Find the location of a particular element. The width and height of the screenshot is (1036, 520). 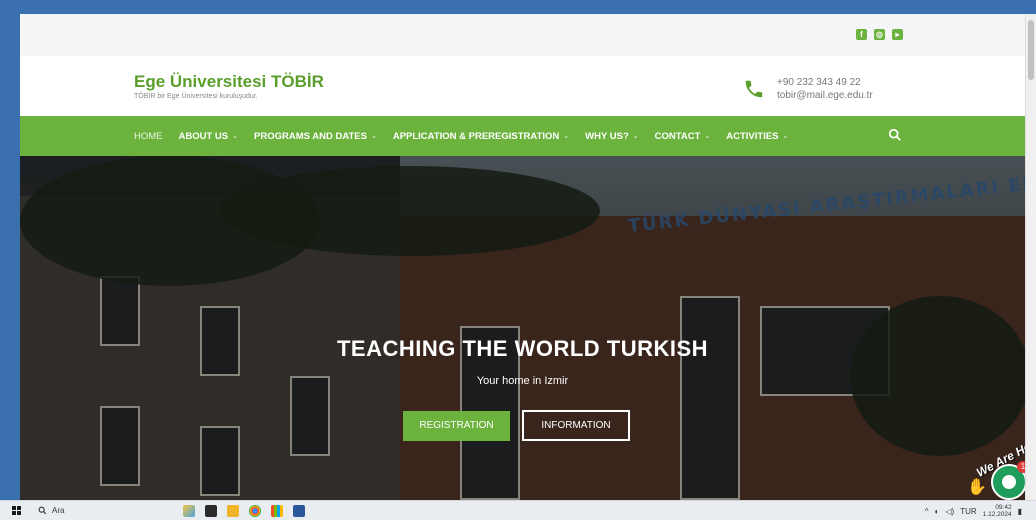

system-tray: ^ ◐ ◁) TUR 09:42 1.12.2024 ▮ is located at coordinates (973, 511).